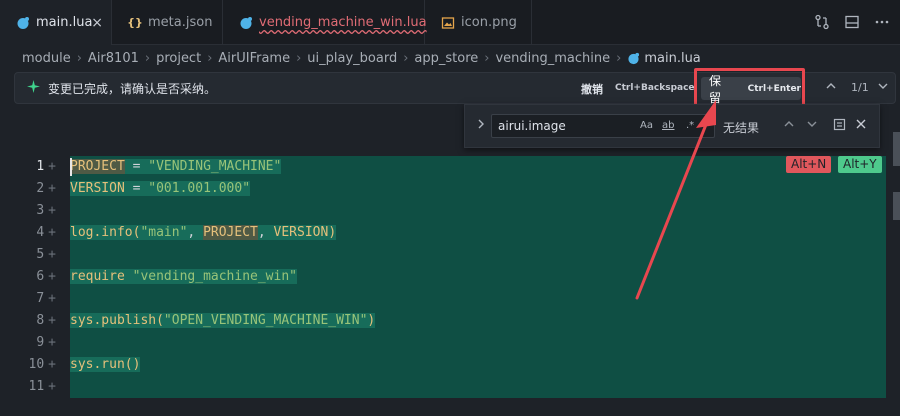 The height and width of the screenshot is (416, 900). I want to click on reject-change-button: Alt+N, so click(809, 164).